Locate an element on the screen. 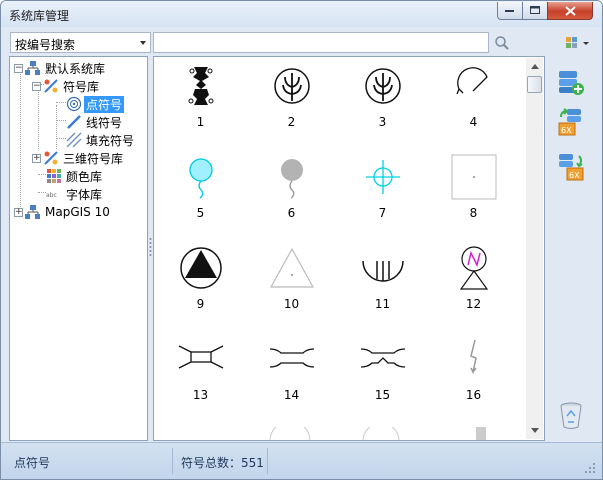  tree-item-default-library: − 默认系统库 is located at coordinates (60, 68).